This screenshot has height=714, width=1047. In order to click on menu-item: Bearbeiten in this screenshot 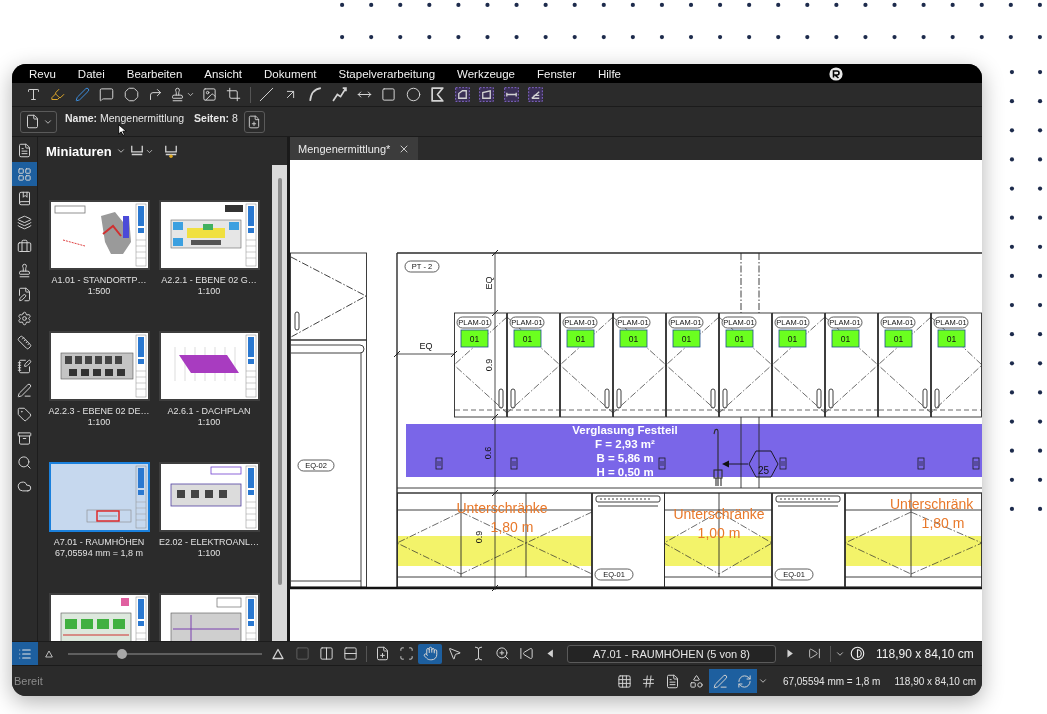, I will do `click(154, 73)`.